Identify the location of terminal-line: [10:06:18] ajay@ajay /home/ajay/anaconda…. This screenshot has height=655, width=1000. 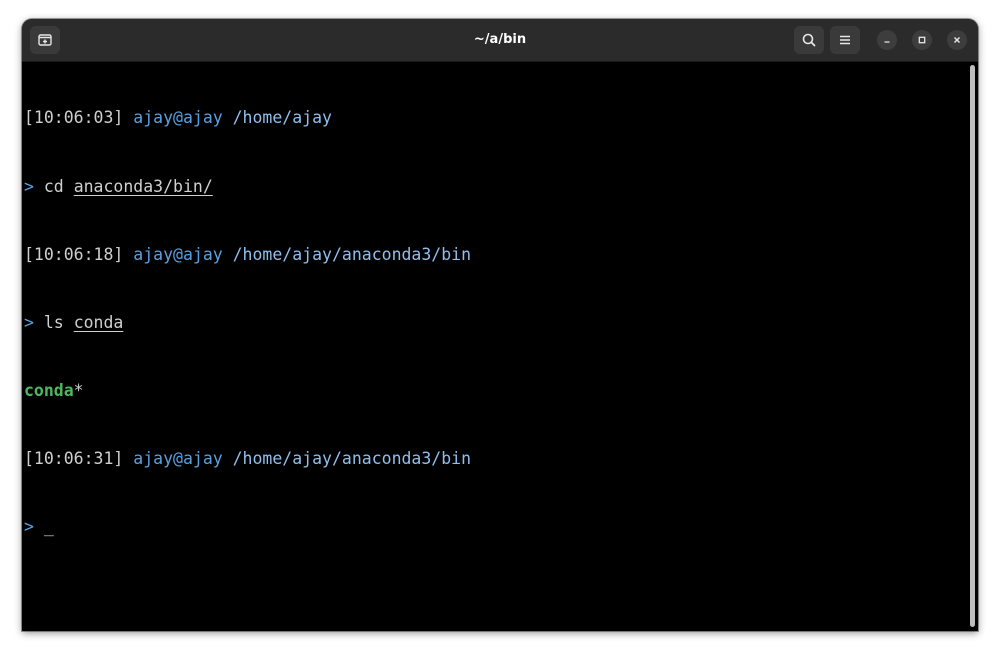
(496, 255).